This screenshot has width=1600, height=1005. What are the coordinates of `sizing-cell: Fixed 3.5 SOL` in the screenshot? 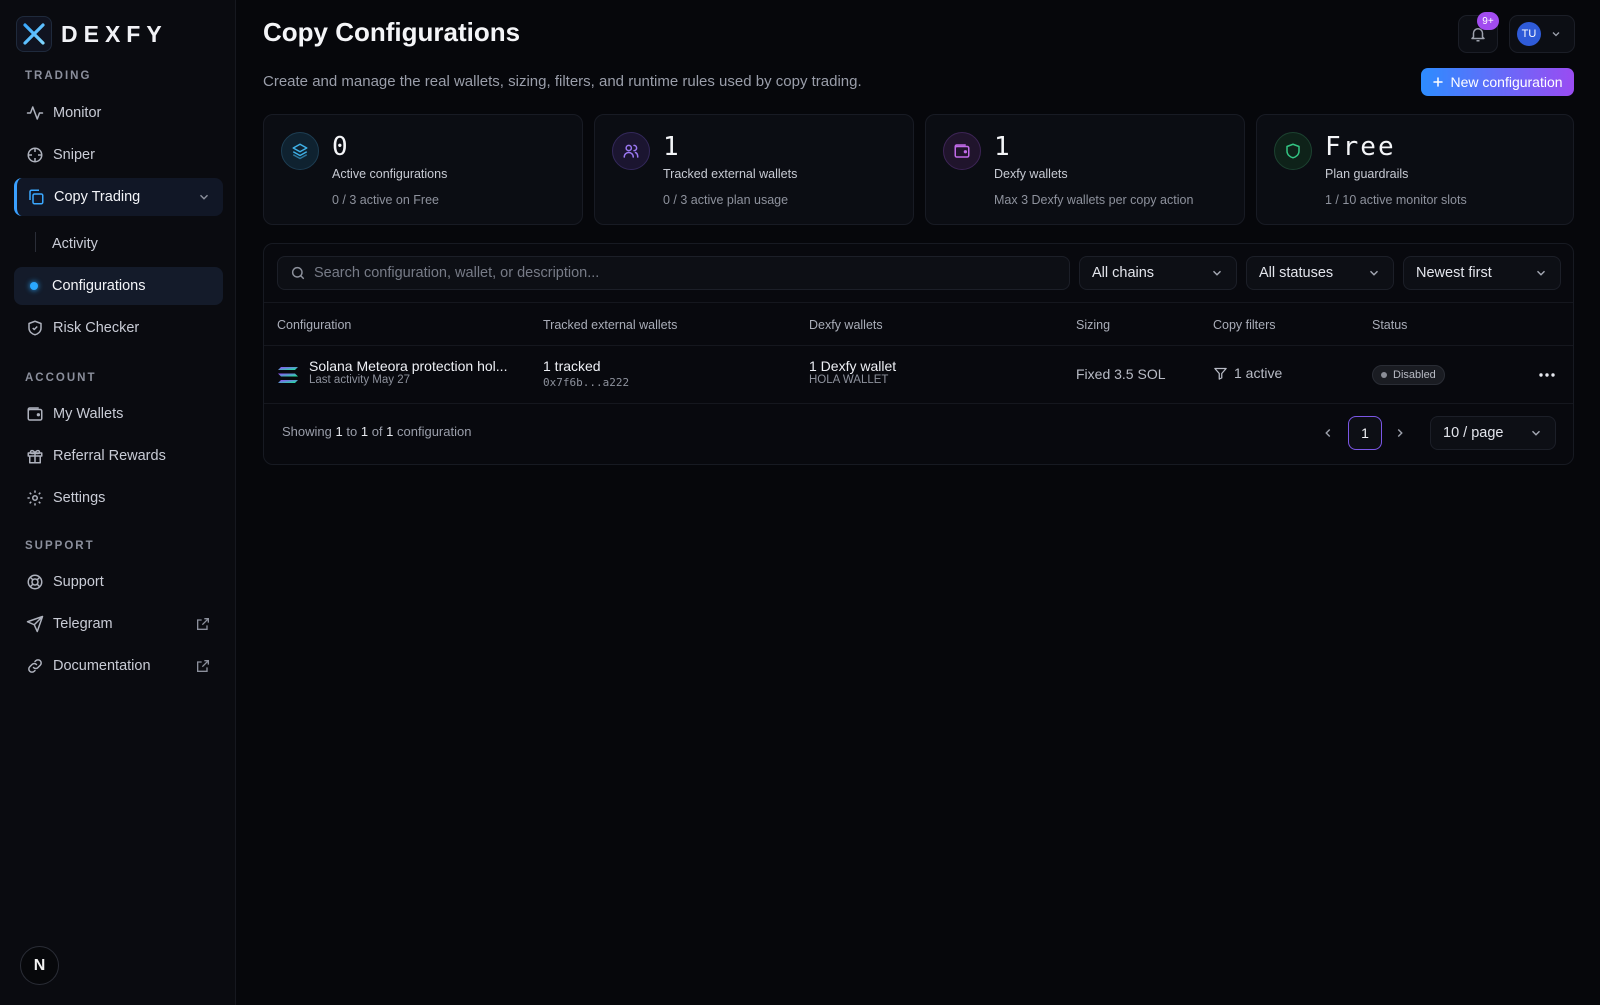 It's located at (1121, 374).